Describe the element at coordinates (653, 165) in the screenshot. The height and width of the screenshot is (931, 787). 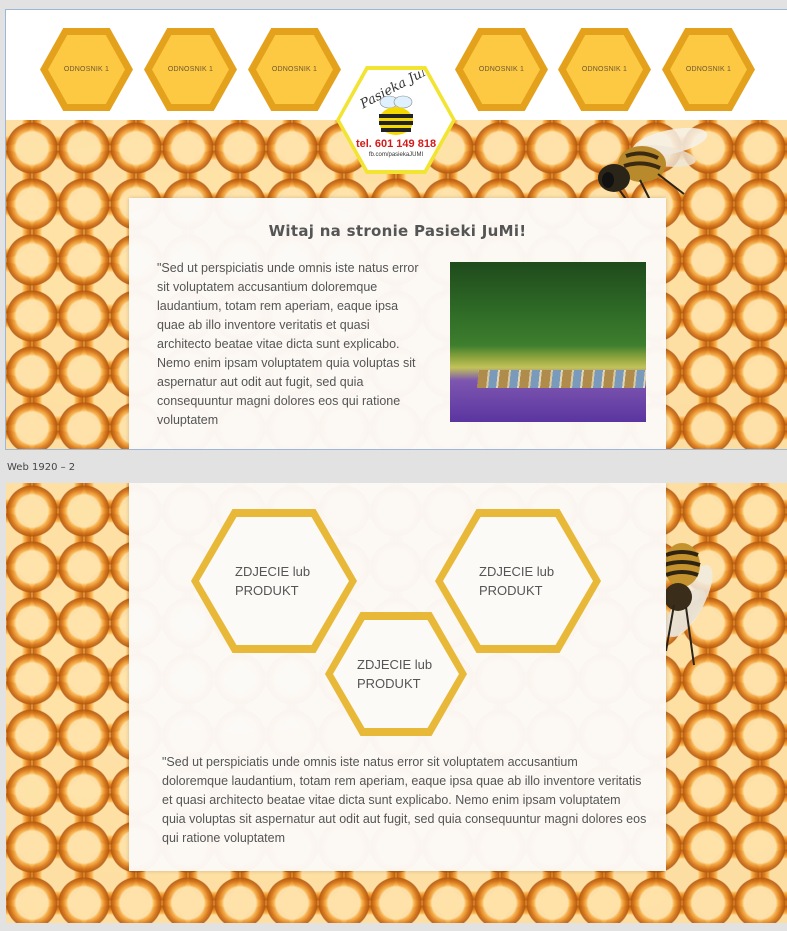
I see `bee-icon` at that location.